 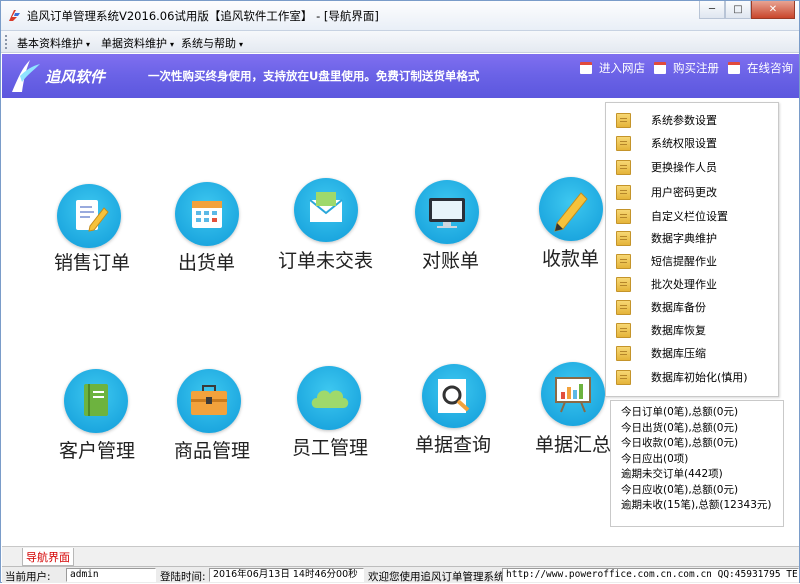 What do you see at coordinates (212, 451) in the screenshot?
I see `tile-label: 商品管理` at bounding box center [212, 451].